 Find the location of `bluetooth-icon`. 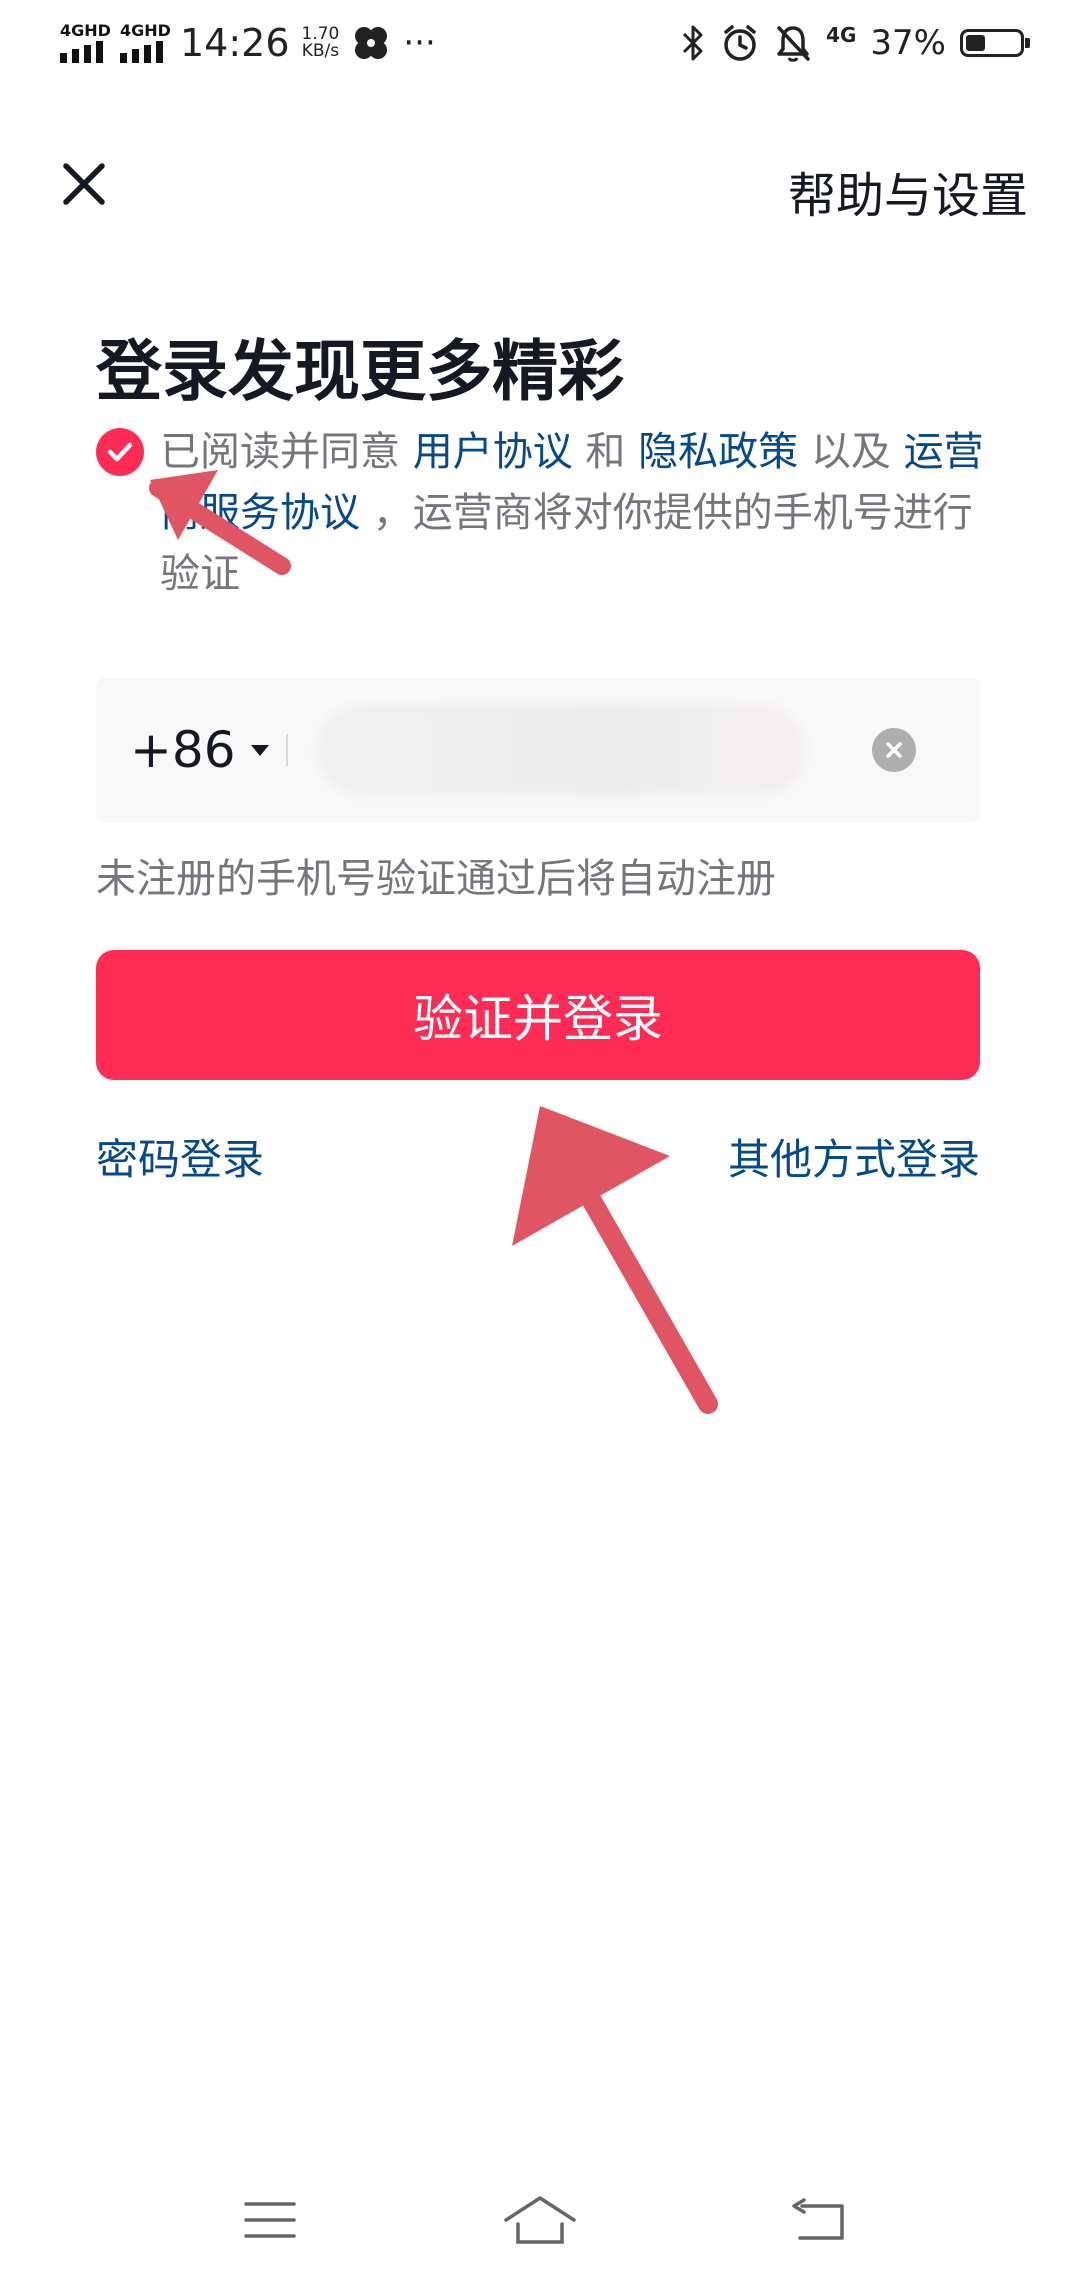

bluetooth-icon is located at coordinates (693, 43).